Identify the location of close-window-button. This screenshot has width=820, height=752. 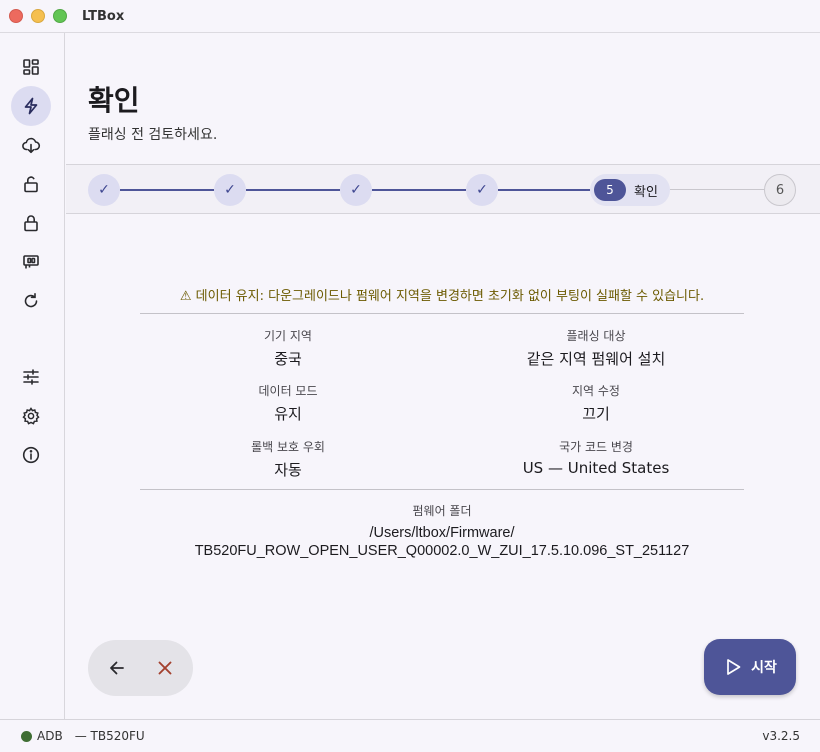
(16, 16).